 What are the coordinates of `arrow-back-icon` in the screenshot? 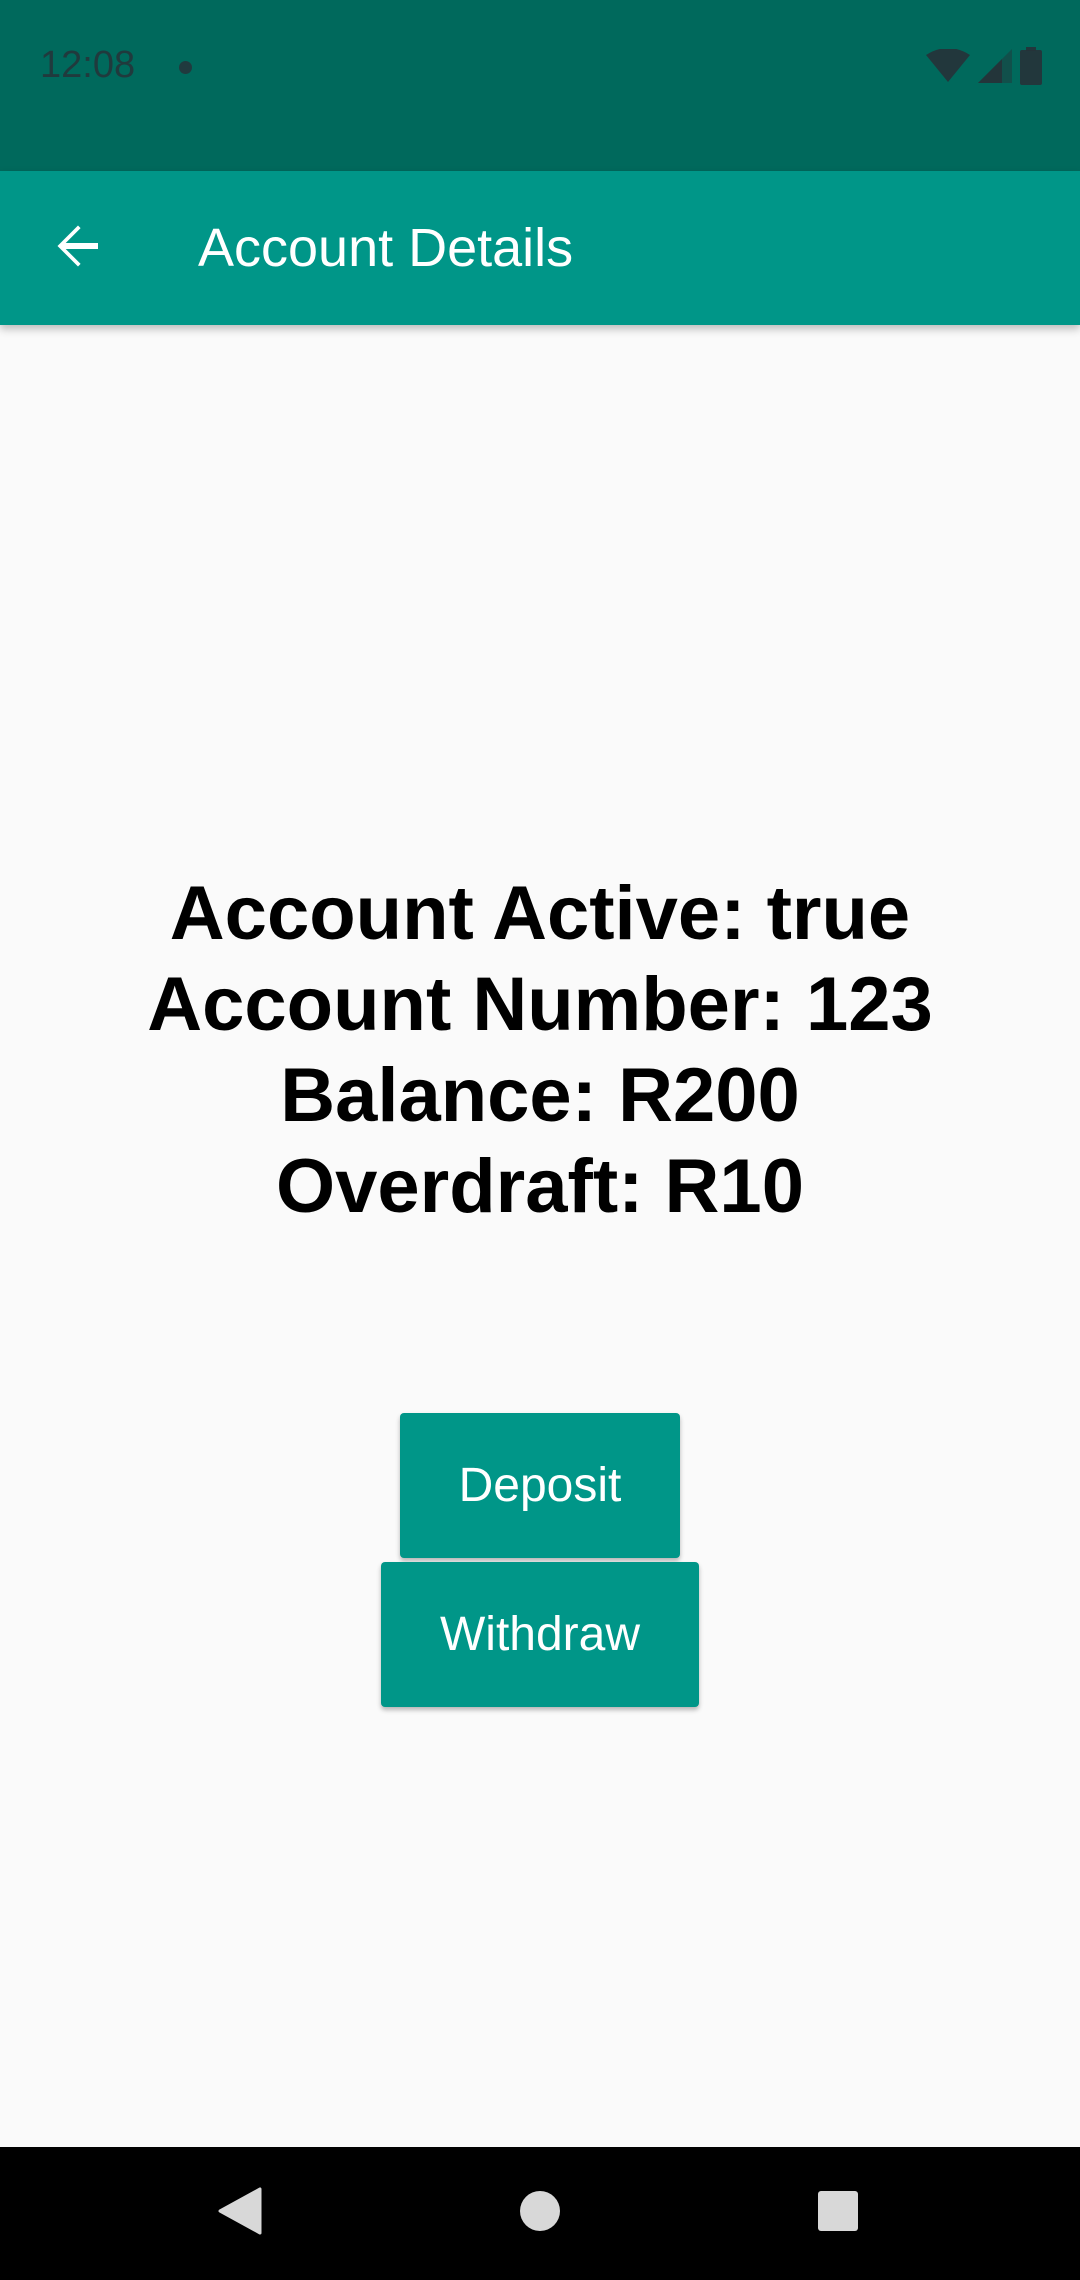 It's located at (78, 248).